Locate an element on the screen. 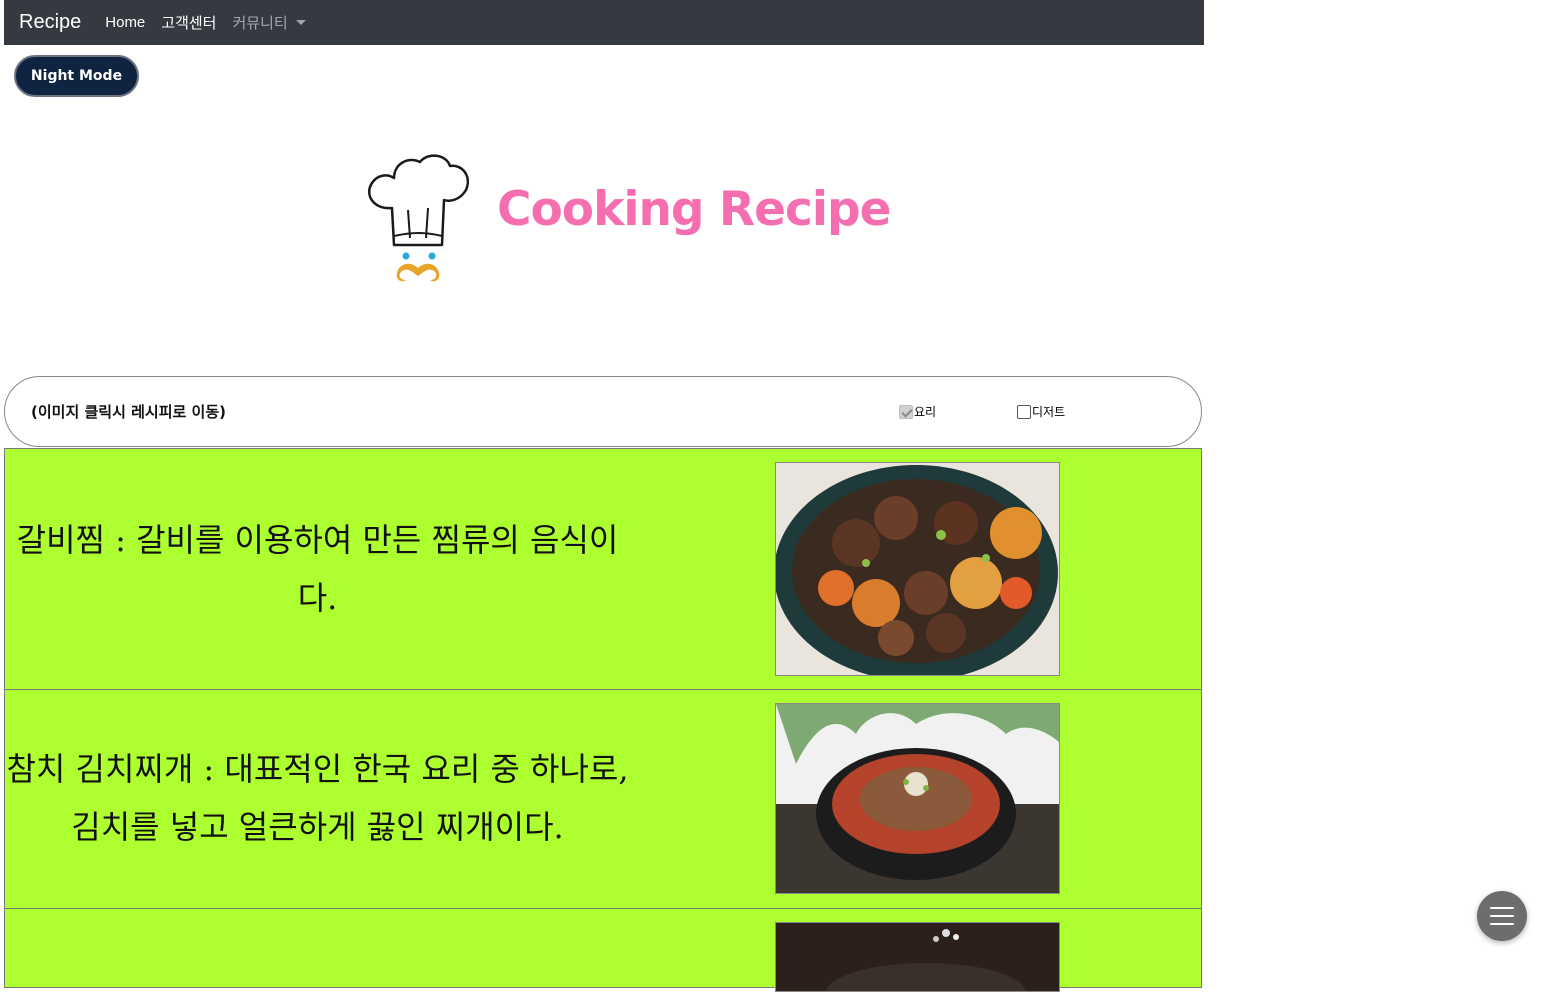 The image size is (1548, 992). recipe-description: 갈비찜 : 갈비를 이용하여 만든 찜류의 음식이다. is located at coordinates (317, 569).